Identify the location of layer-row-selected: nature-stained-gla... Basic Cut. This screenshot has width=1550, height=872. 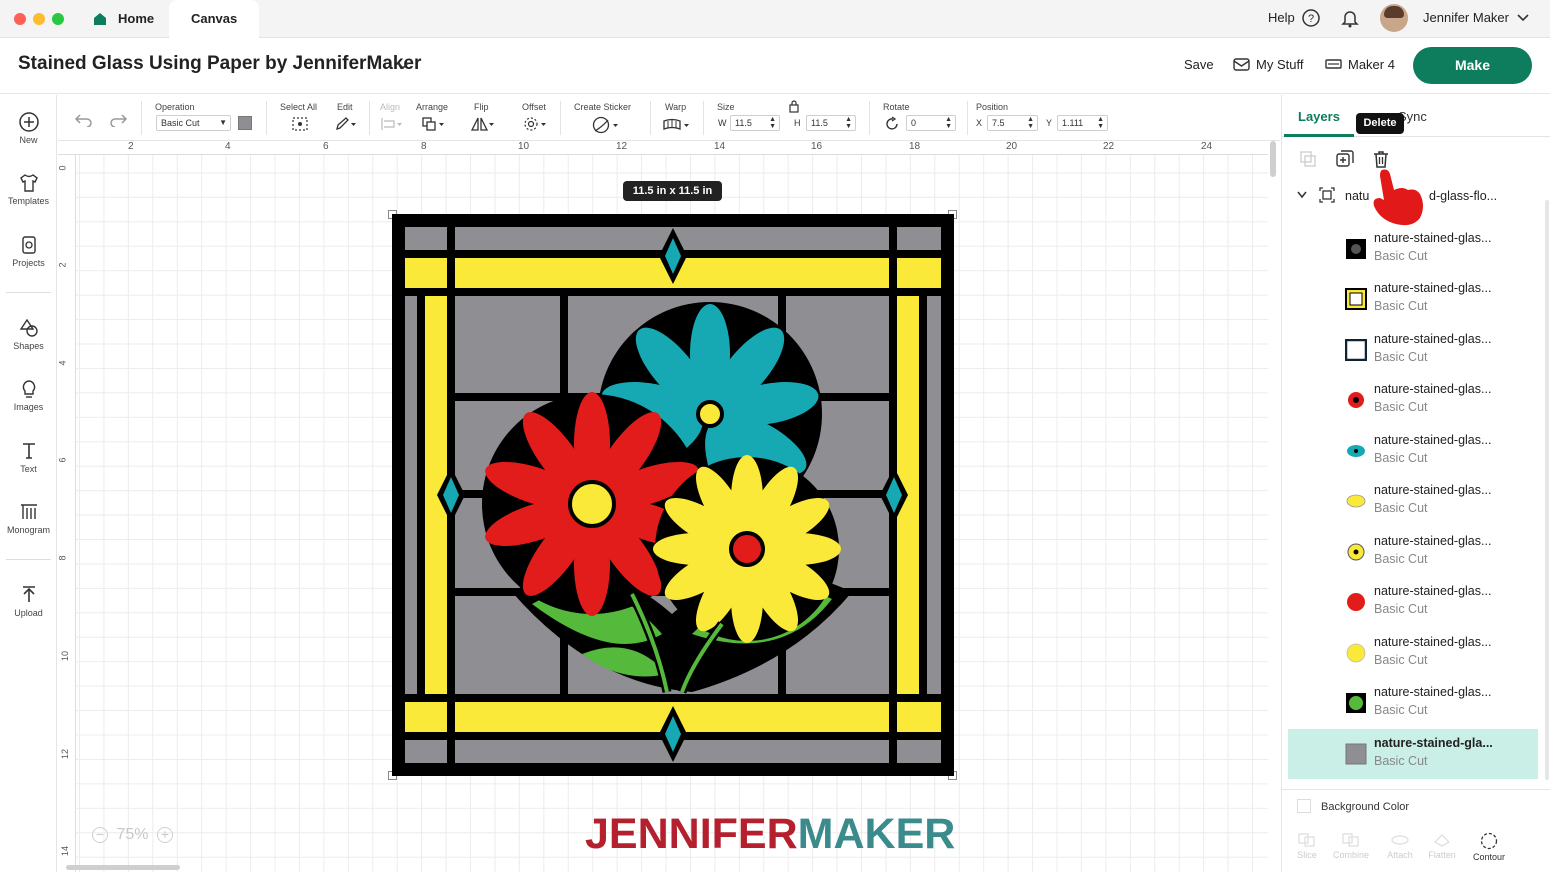
(1413, 754).